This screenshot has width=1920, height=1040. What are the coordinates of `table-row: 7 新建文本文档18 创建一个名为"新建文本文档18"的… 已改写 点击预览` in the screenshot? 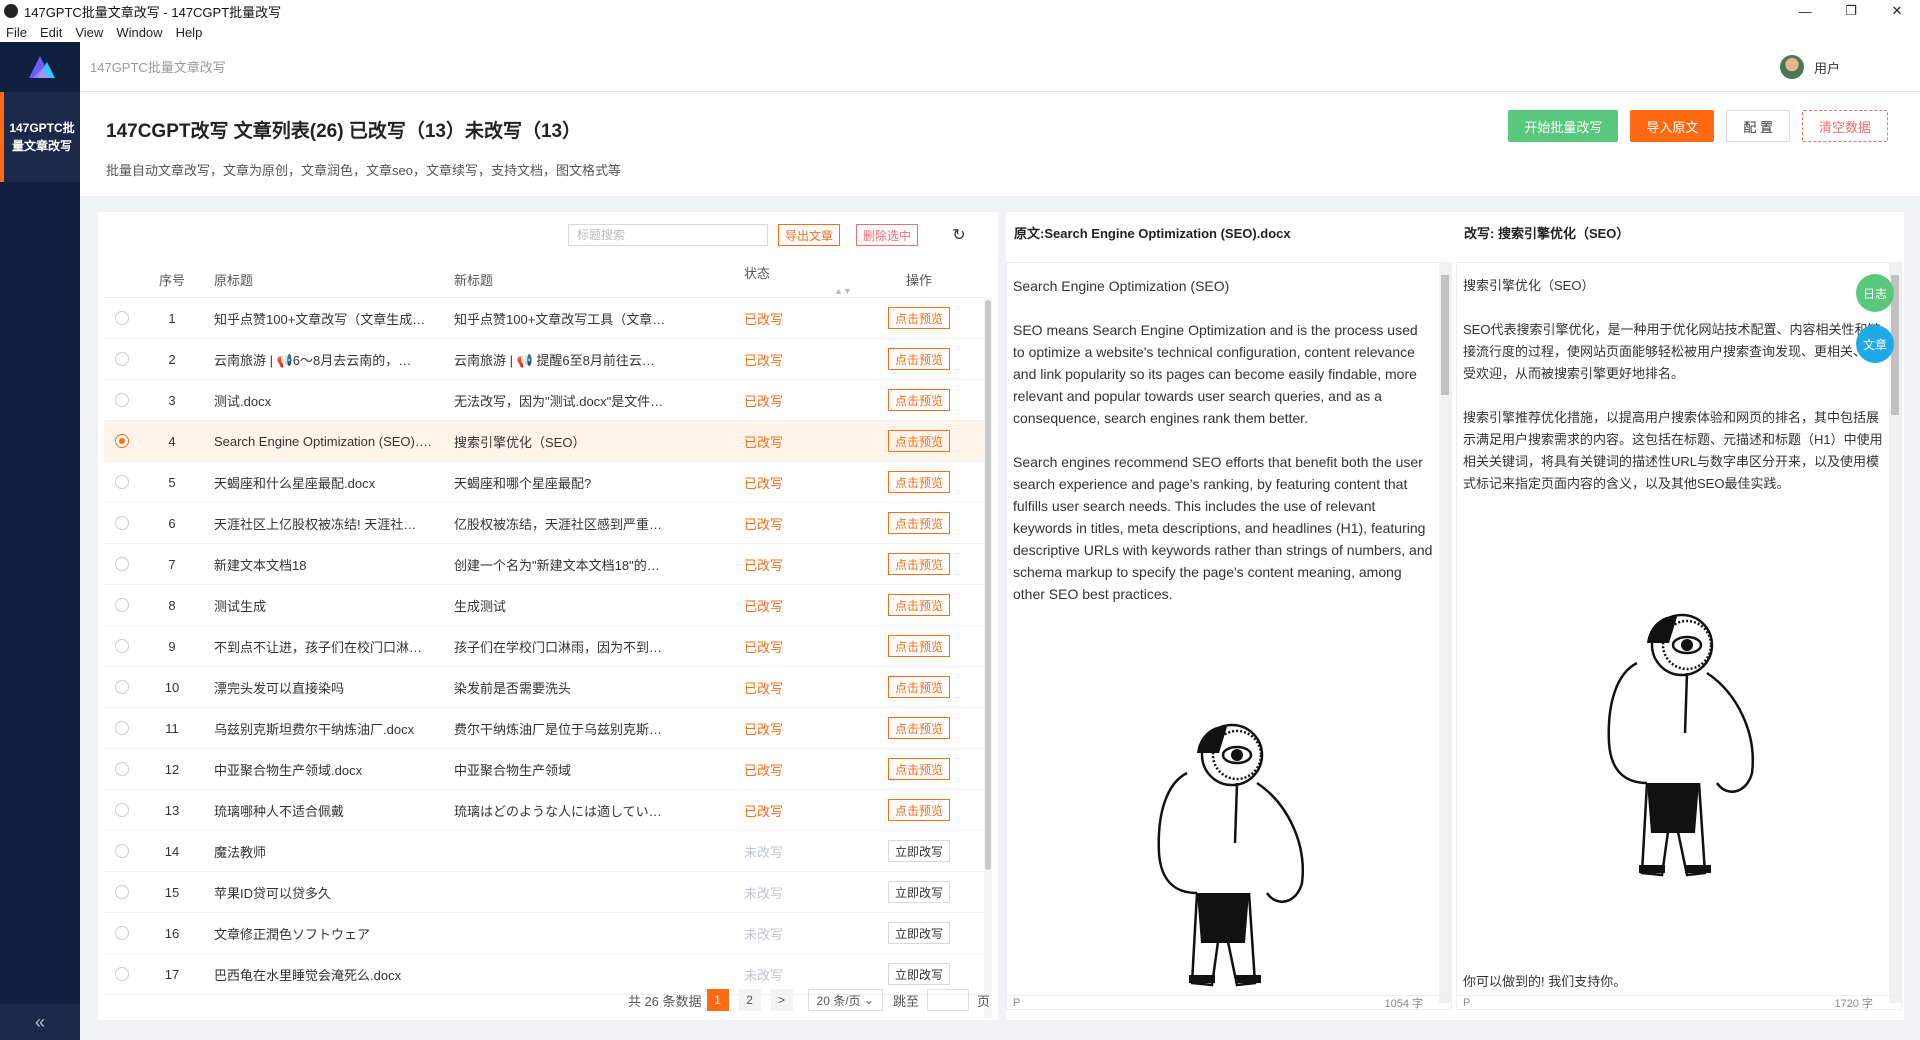 It's located at (544, 564).